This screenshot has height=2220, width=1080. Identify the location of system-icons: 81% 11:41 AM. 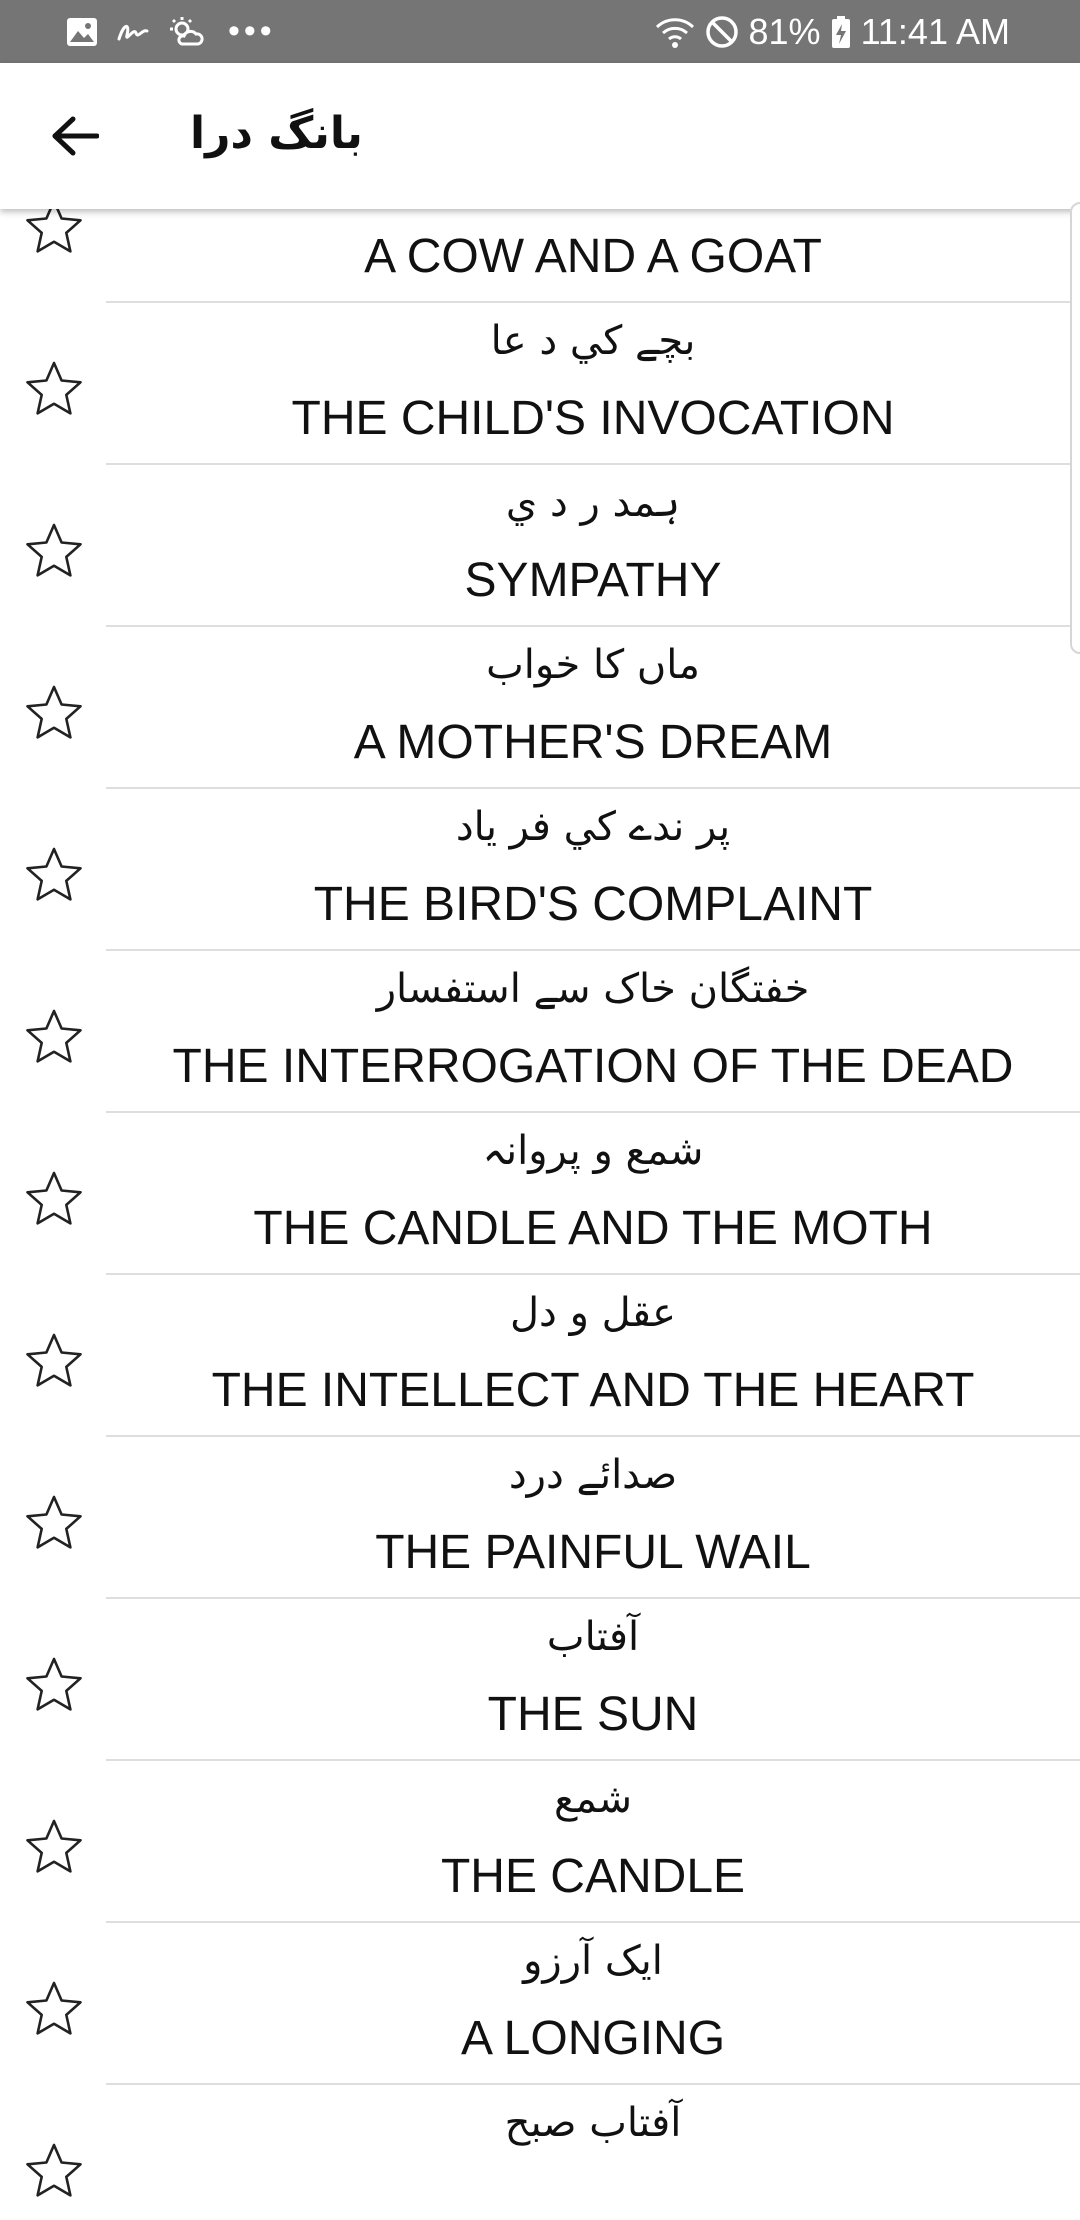
(832, 31).